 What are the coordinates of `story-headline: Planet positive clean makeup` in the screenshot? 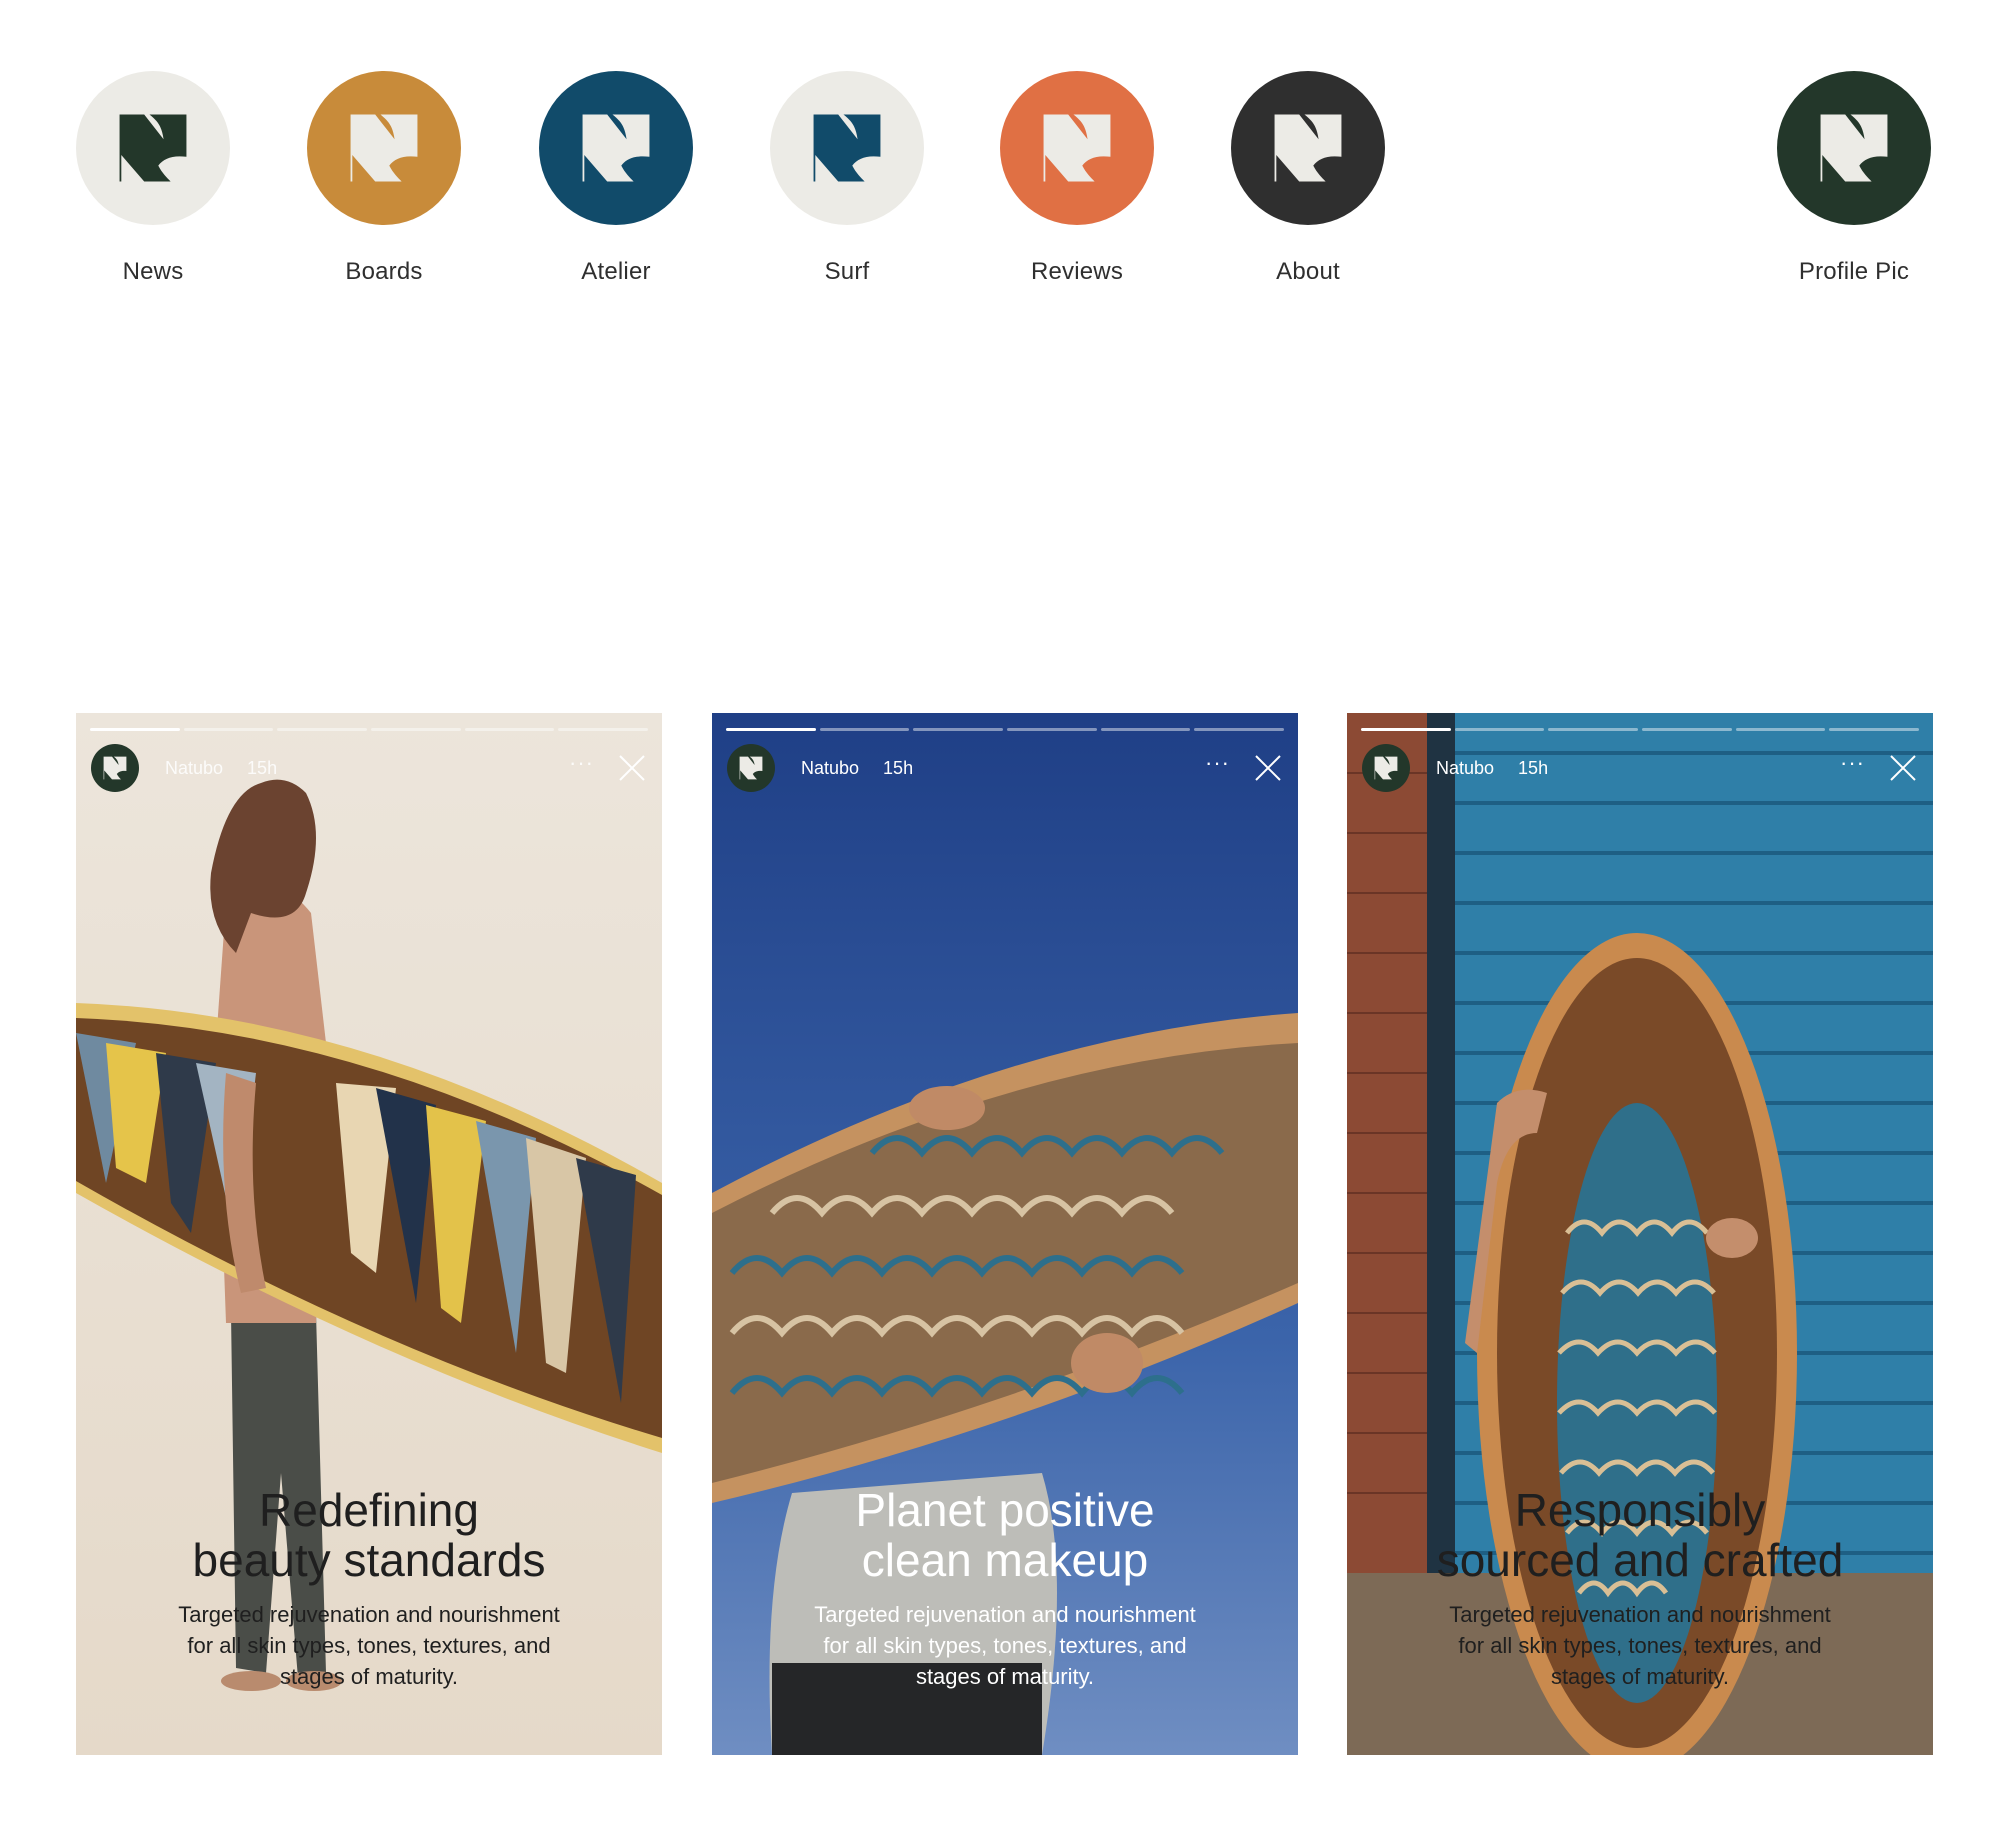 It's located at (1005, 1535).